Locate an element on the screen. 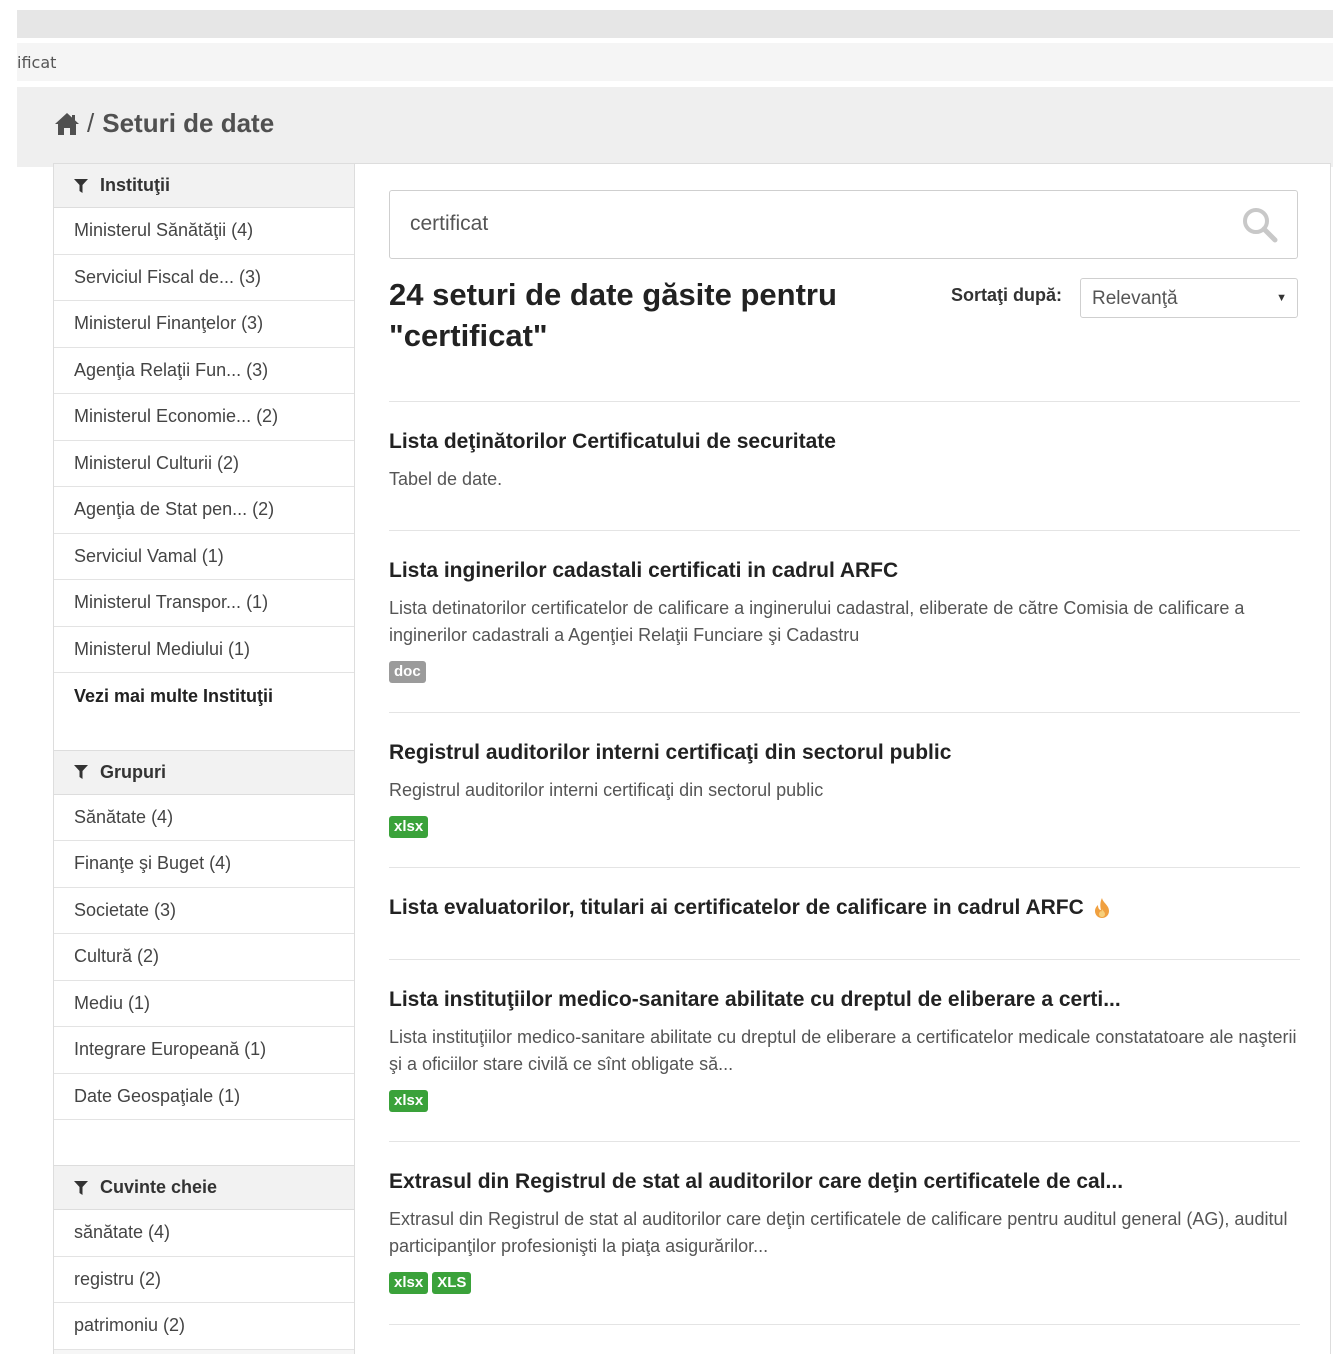 The height and width of the screenshot is (1354, 1333). facet-item-institution: Serviciul Fiscal de... (3) is located at coordinates (204, 277).